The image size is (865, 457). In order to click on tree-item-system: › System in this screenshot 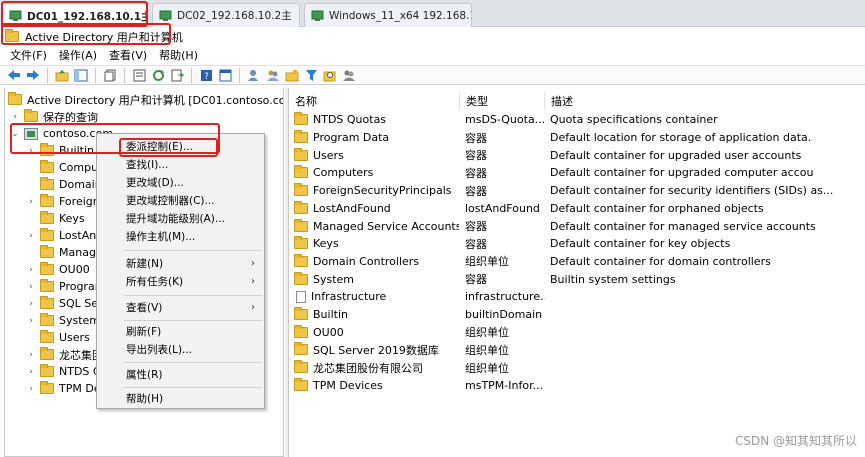, I will do `click(63, 320)`.